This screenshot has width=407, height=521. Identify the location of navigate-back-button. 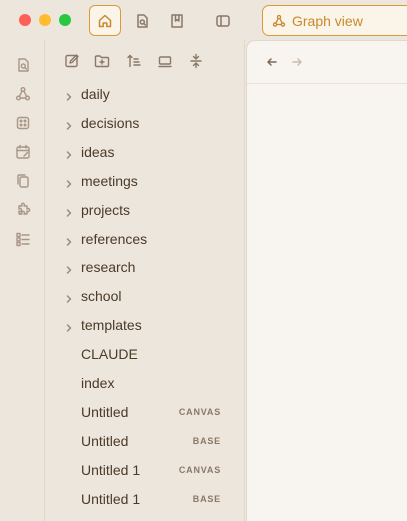
(272, 62).